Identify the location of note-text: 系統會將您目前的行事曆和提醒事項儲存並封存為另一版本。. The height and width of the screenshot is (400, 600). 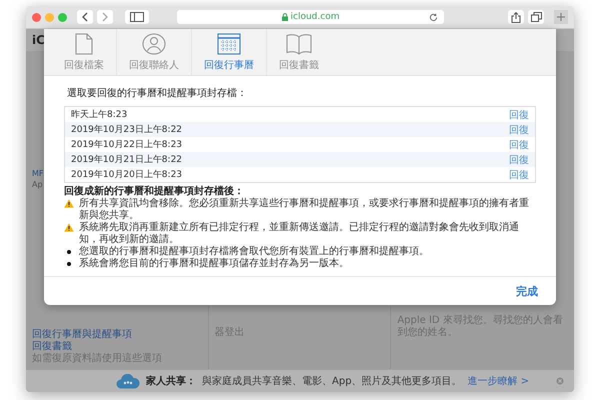
(214, 264).